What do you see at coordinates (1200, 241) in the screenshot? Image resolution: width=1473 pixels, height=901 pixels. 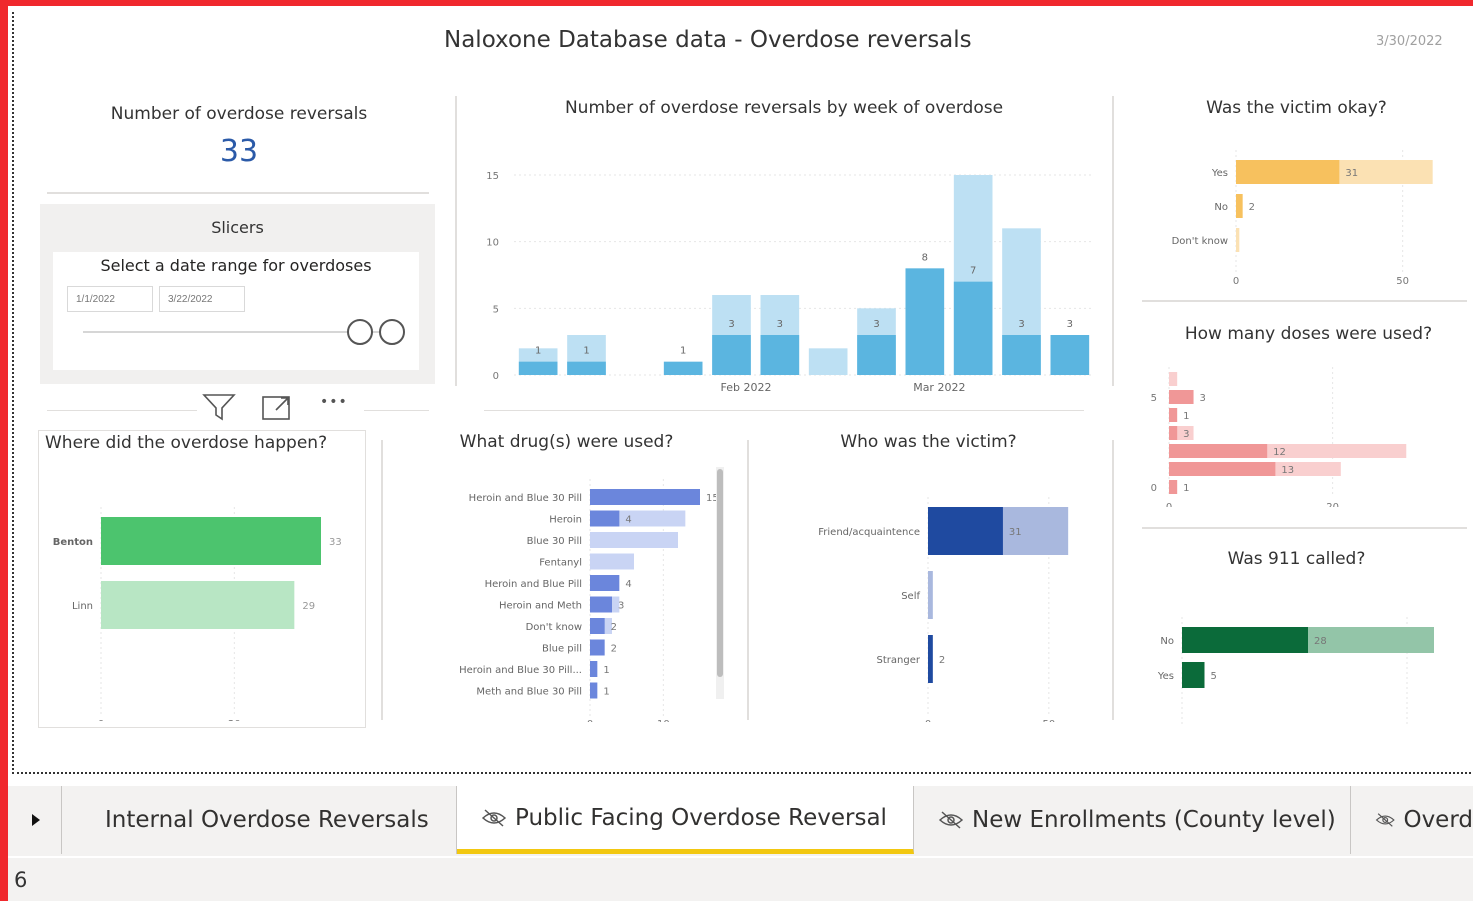 I see `category-label: Don't know` at bounding box center [1200, 241].